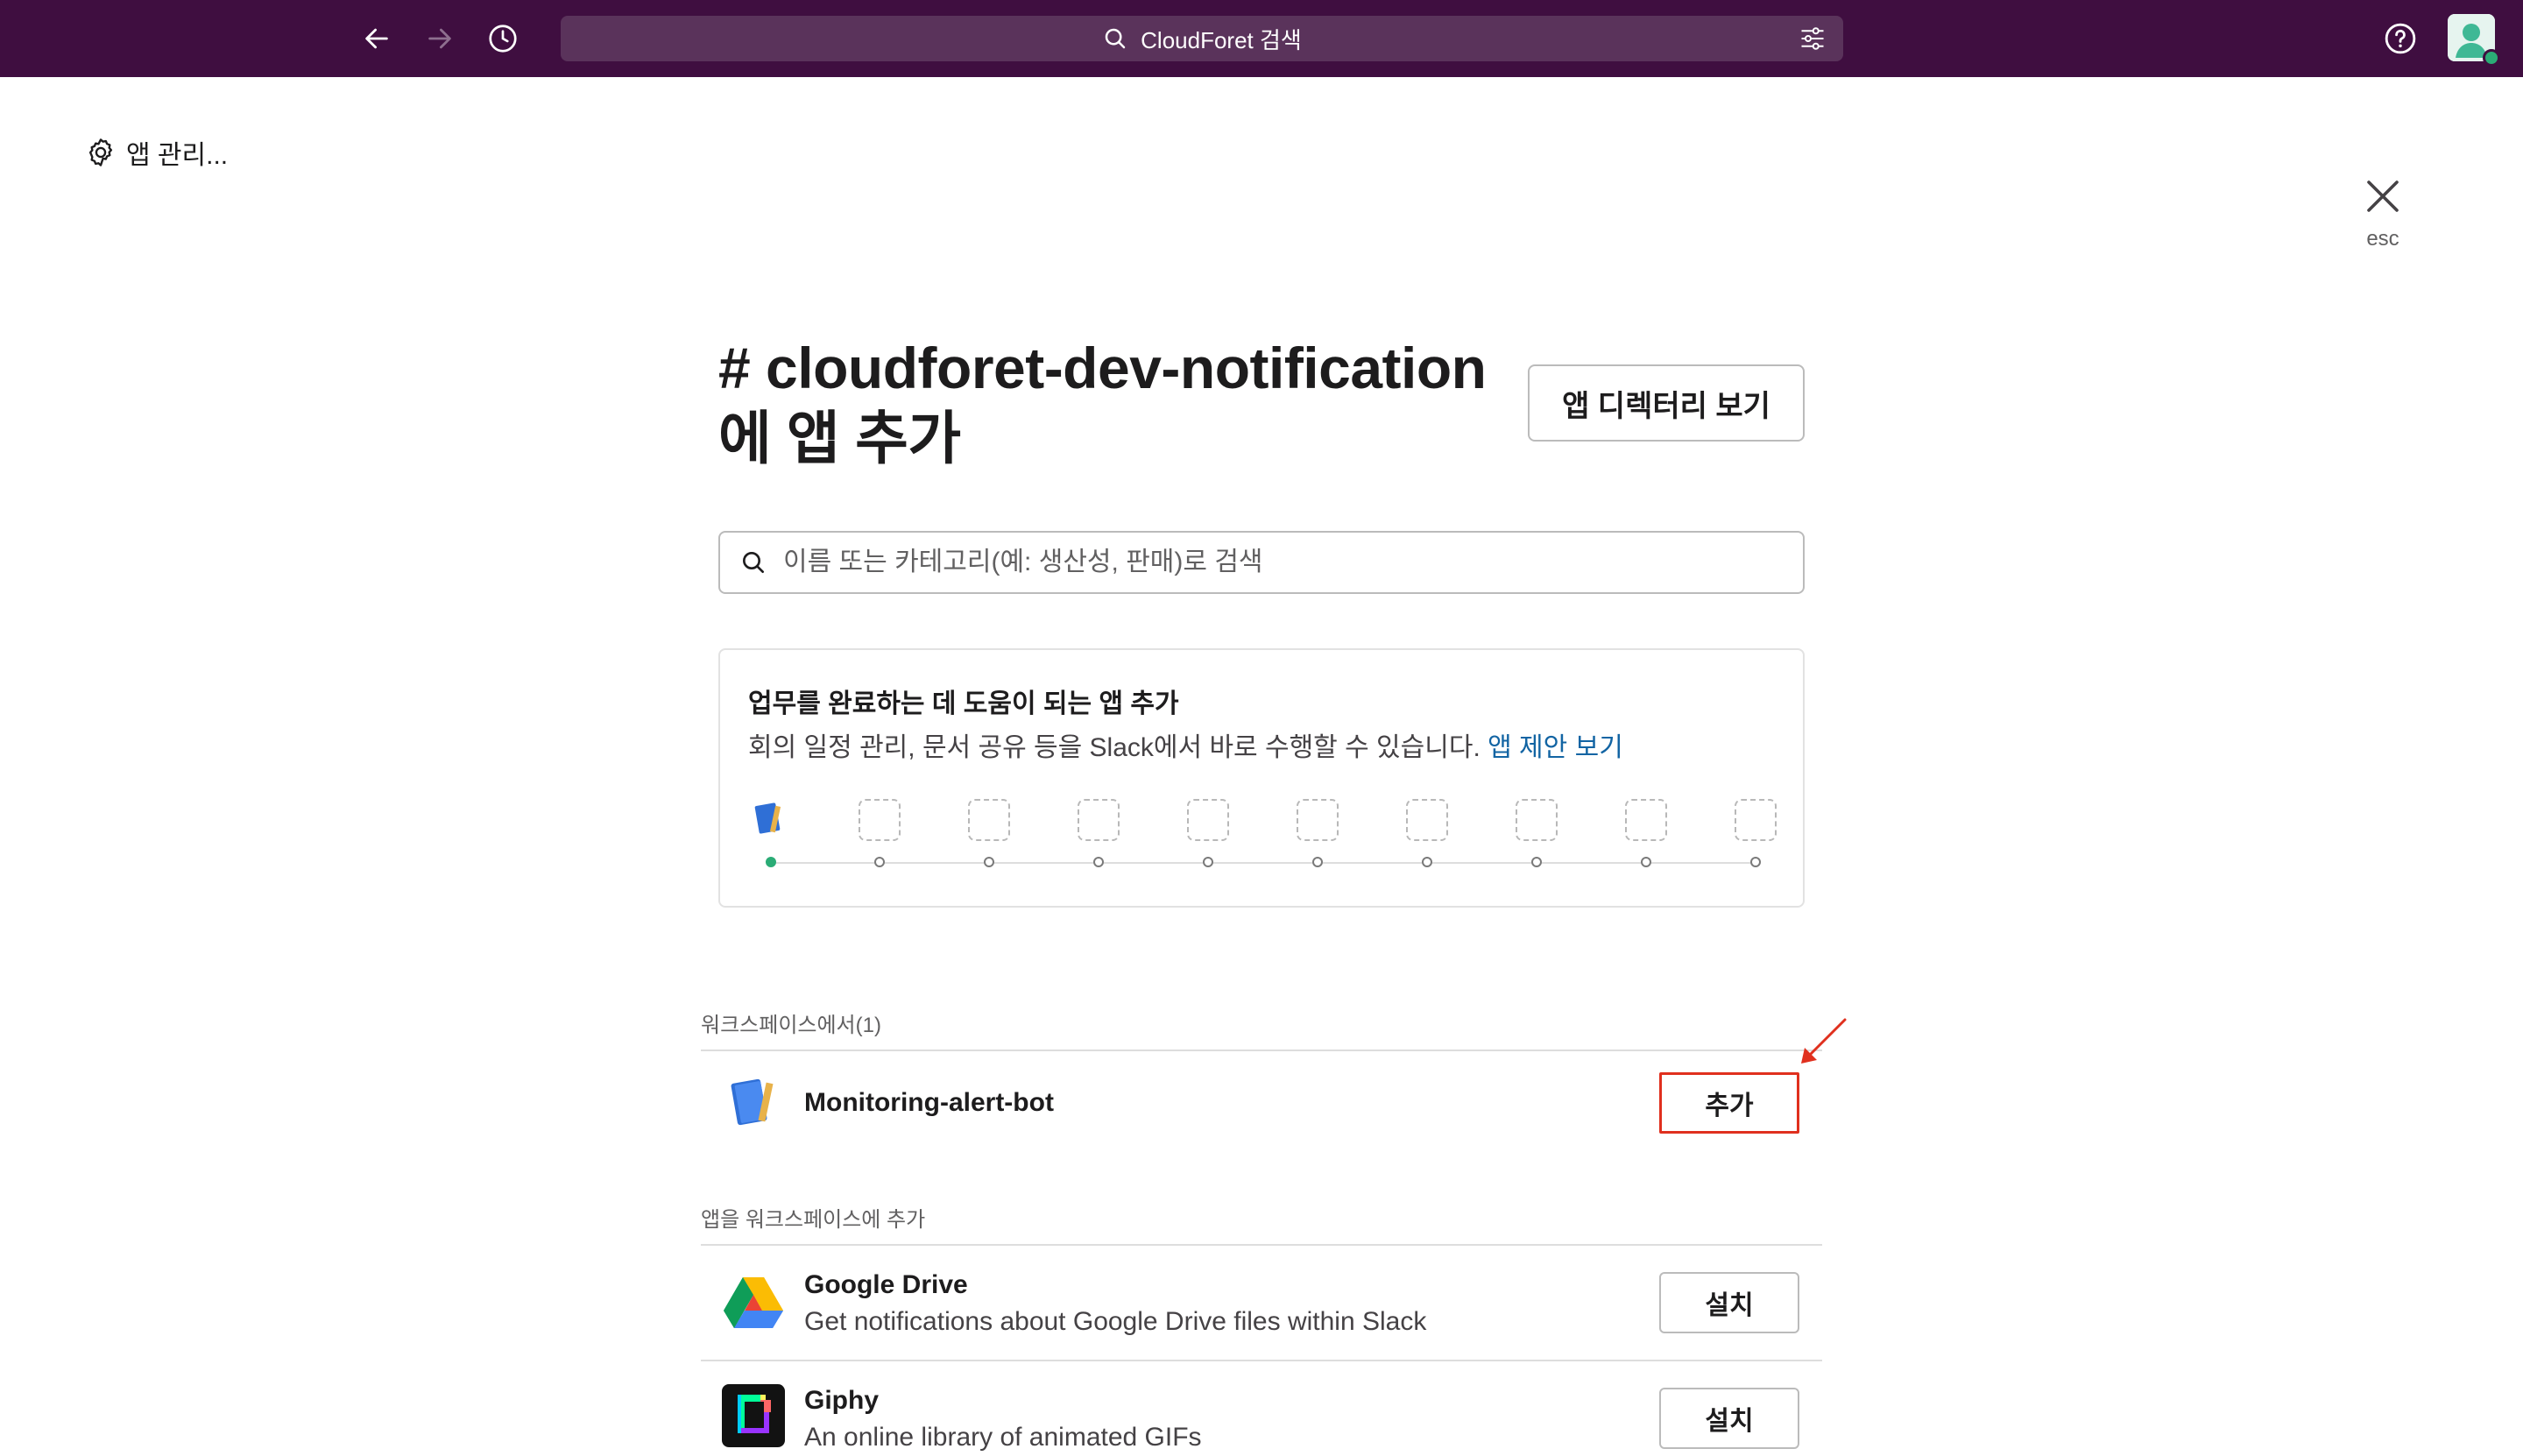 The height and width of the screenshot is (1456, 2523). Describe the element at coordinates (1555, 747) in the screenshot. I see `view-suggestions-link: 앱 제안 보기` at that location.